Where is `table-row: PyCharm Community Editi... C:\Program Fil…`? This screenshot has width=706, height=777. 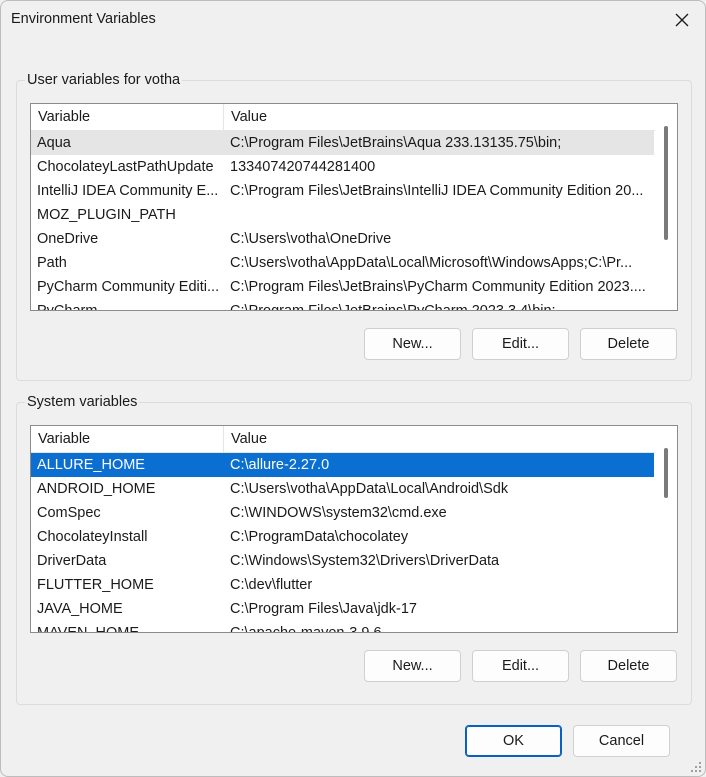 table-row: PyCharm Community Editi... C:\Program Fil… is located at coordinates (342, 287).